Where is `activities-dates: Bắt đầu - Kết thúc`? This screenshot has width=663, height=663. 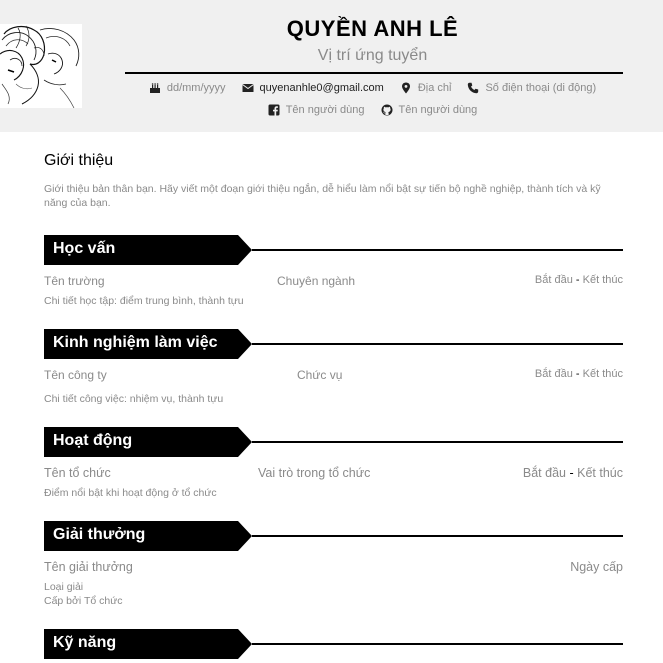
activities-dates: Bắt đầu - Kết thúc is located at coordinates (573, 473).